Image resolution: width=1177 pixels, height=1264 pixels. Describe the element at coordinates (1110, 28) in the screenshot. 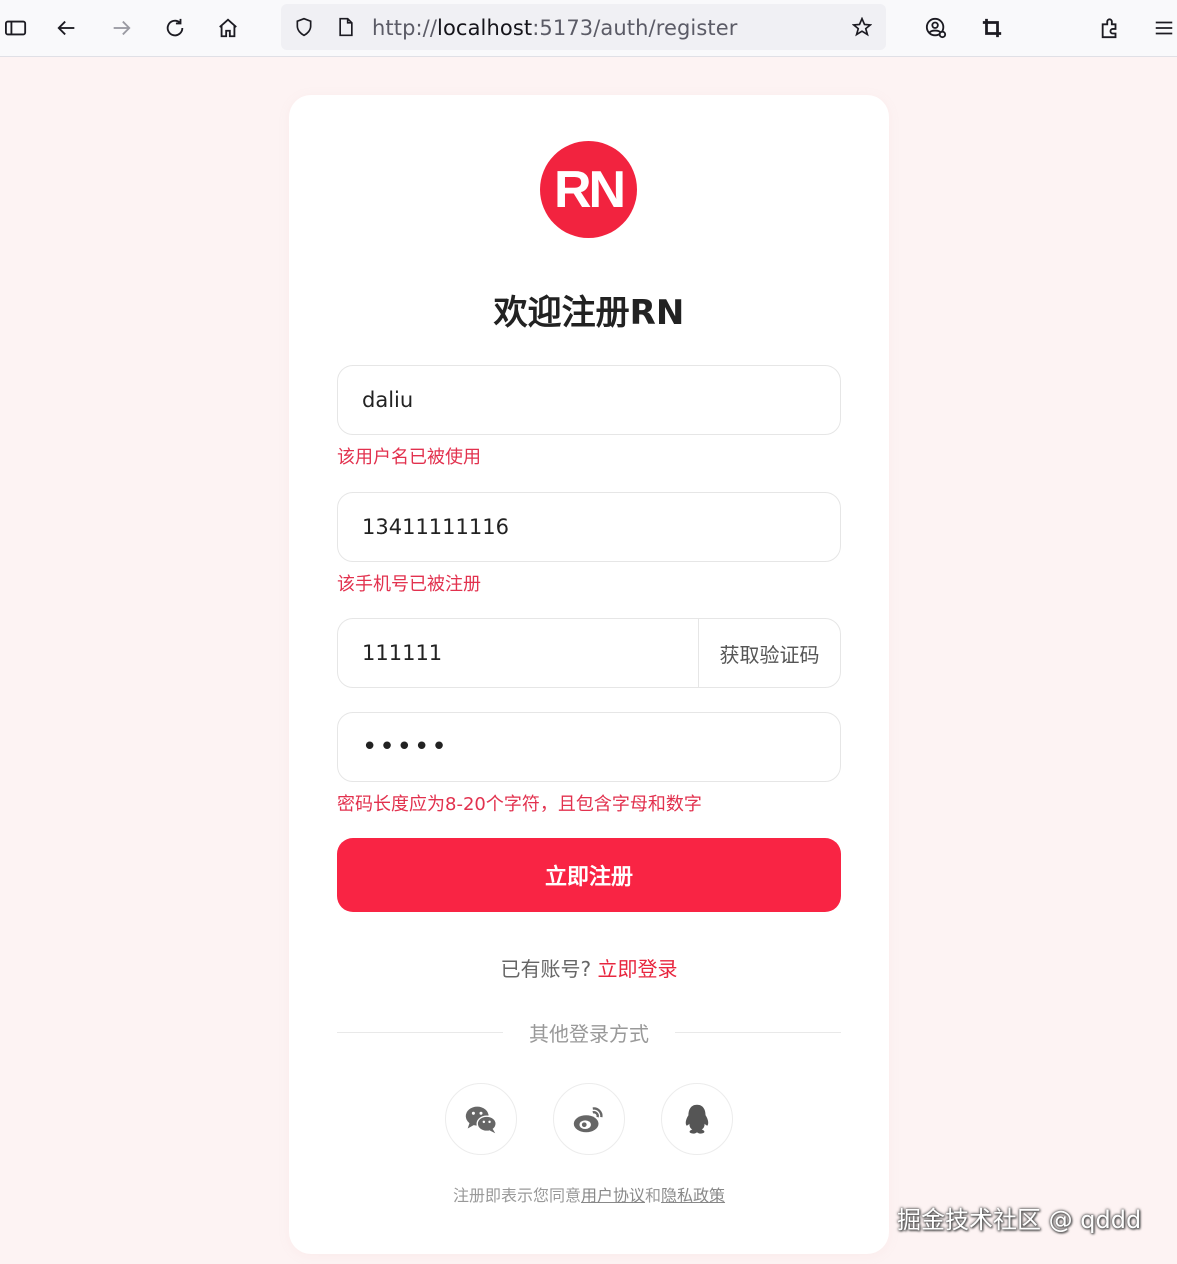

I see `extensions-icon` at that location.